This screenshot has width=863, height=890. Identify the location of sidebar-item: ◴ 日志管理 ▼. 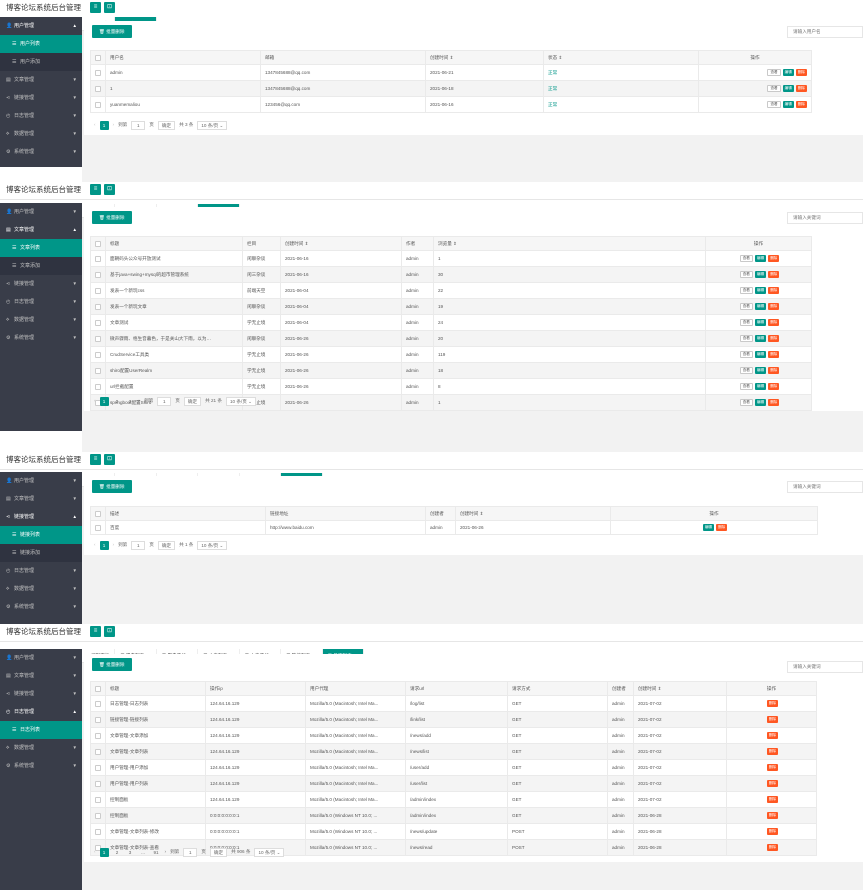
(41, 302).